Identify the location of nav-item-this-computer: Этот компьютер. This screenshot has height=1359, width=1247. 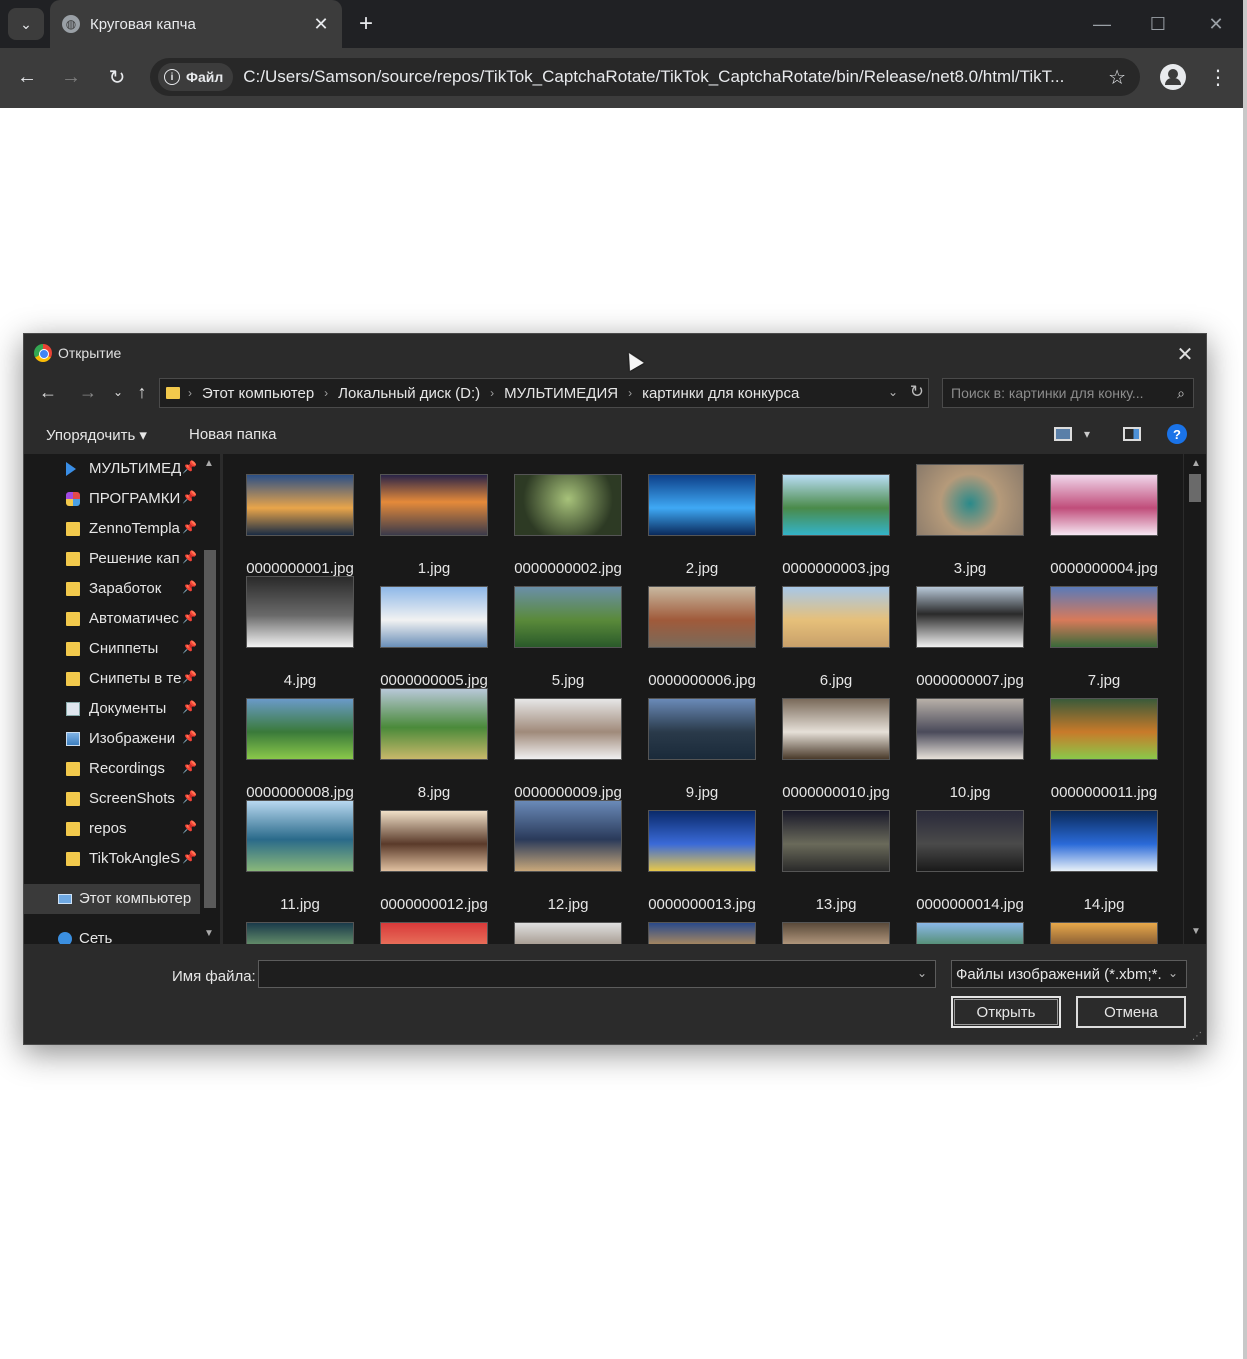
(112, 899).